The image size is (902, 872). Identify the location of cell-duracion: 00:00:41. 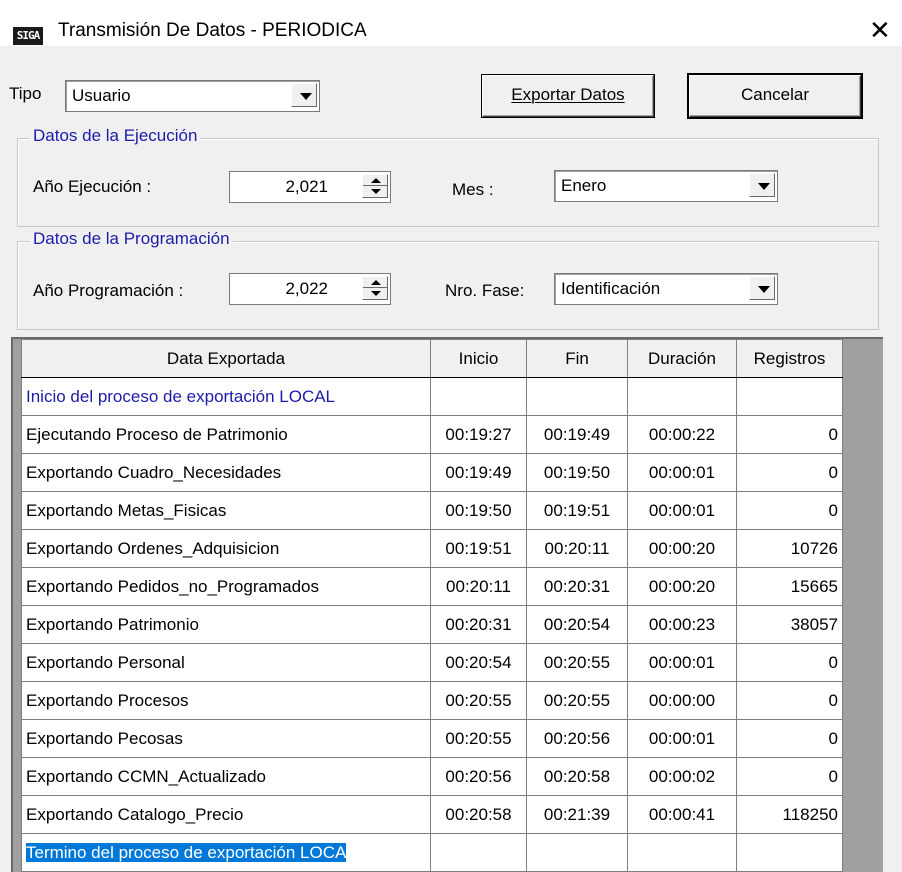
(682, 814).